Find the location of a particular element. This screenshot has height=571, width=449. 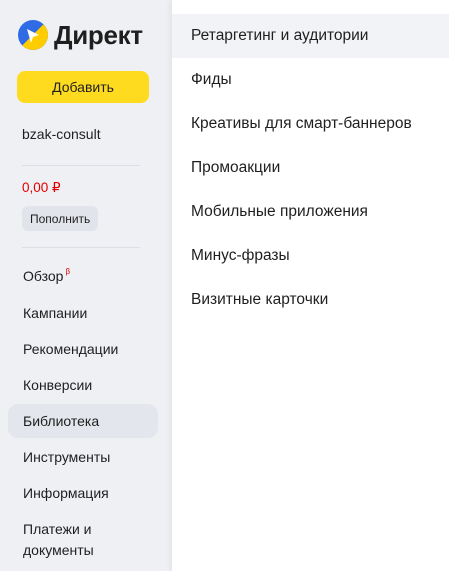

logo: Директ is located at coordinates (80, 35).